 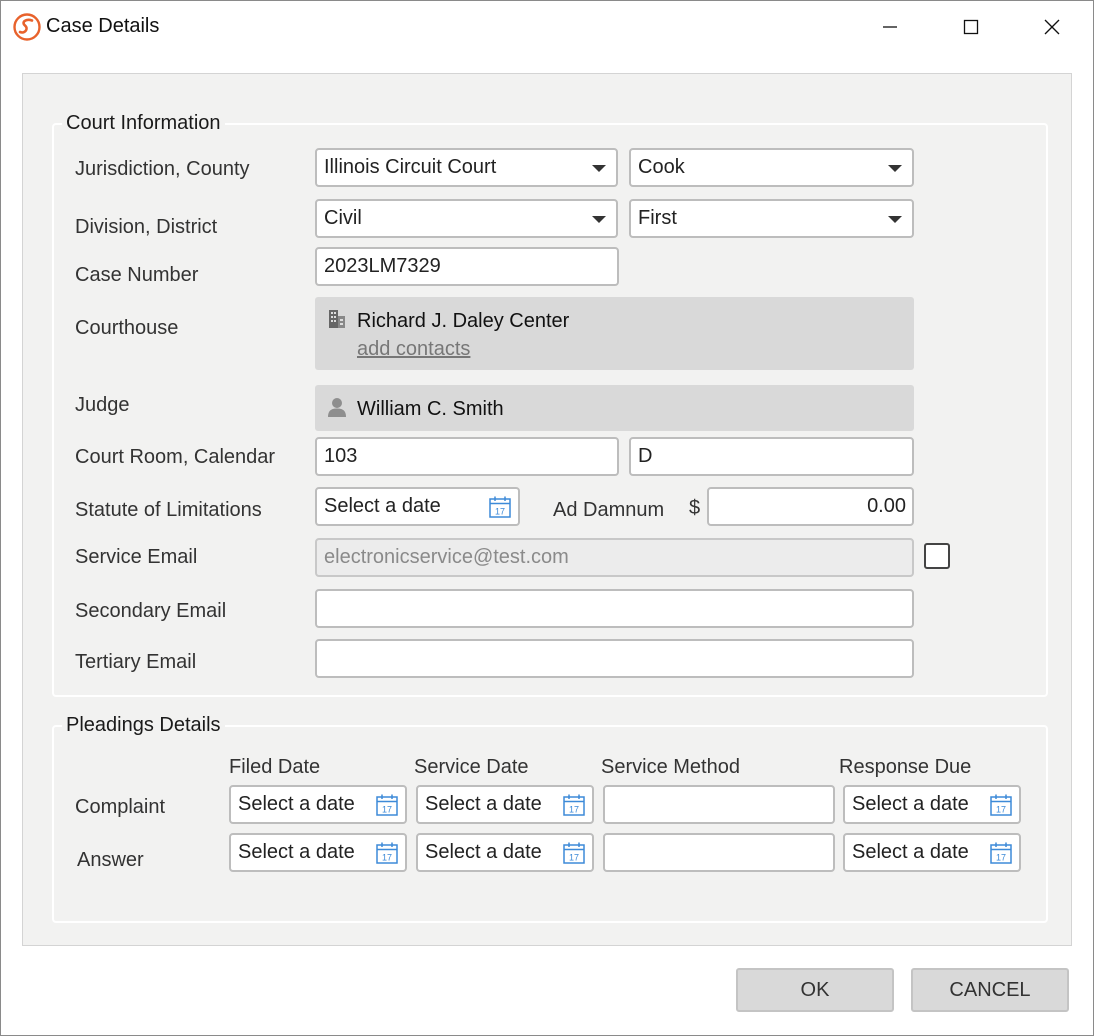 What do you see at coordinates (771, 167) in the screenshot?
I see `county-dropdown: Cook` at bounding box center [771, 167].